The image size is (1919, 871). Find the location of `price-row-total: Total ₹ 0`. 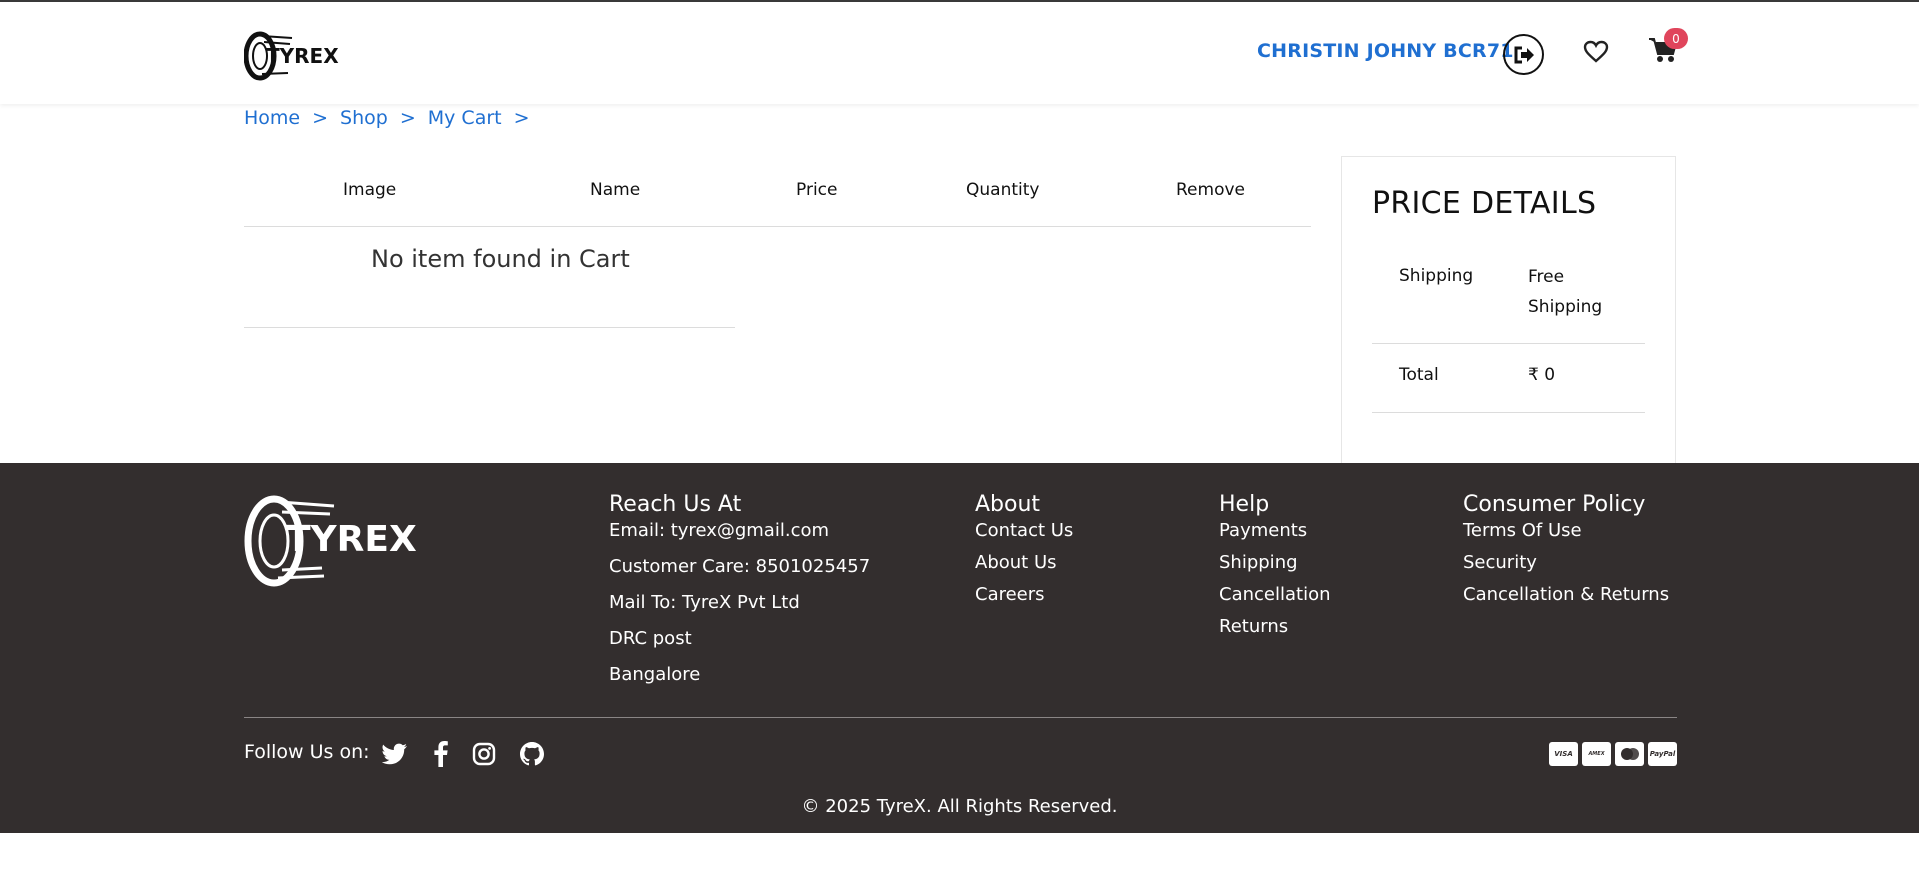

price-row-total: Total ₹ 0 is located at coordinates (1508, 378).